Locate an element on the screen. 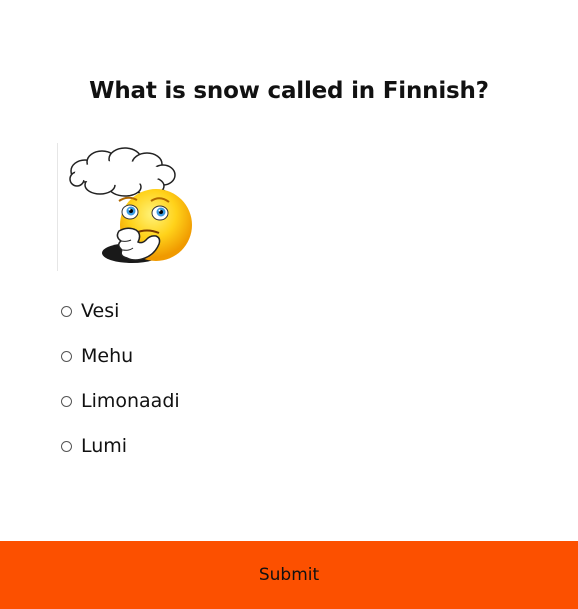  answer-option-mehu: Mehu is located at coordinates (120, 356).